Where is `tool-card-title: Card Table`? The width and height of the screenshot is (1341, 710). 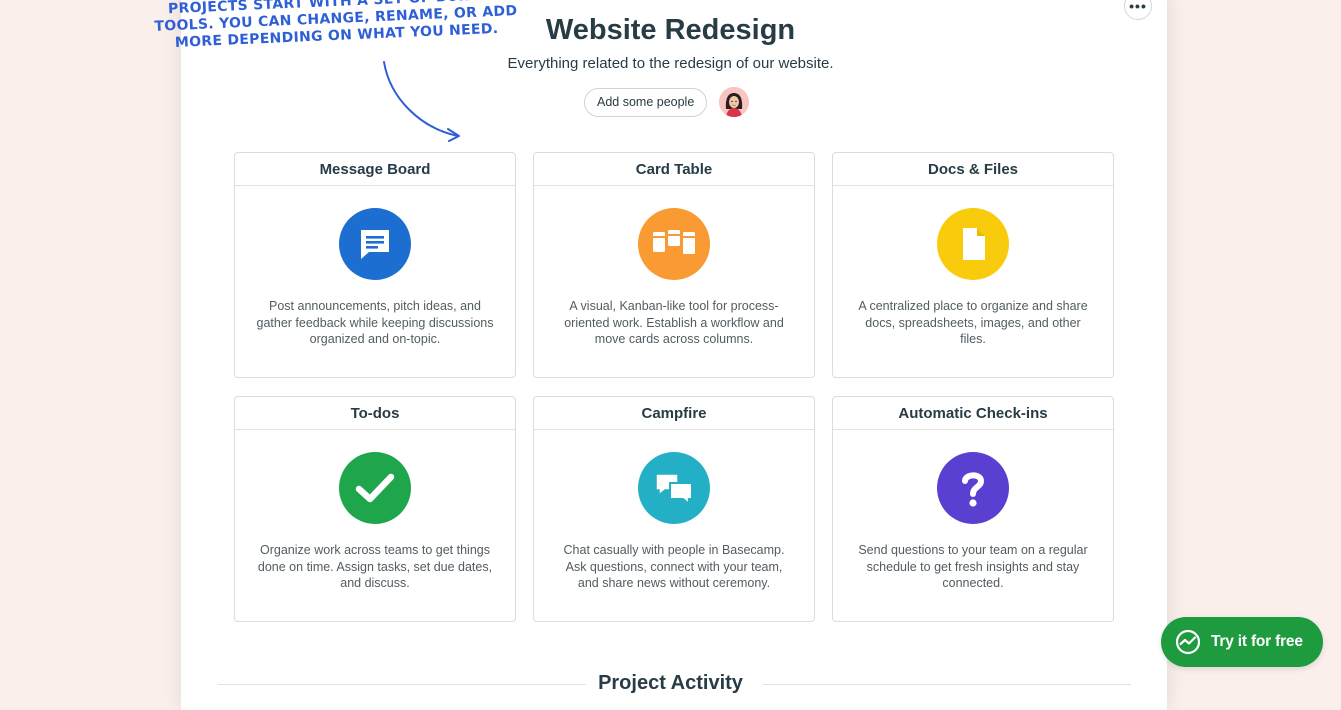
tool-card-title: Card Table is located at coordinates (674, 169).